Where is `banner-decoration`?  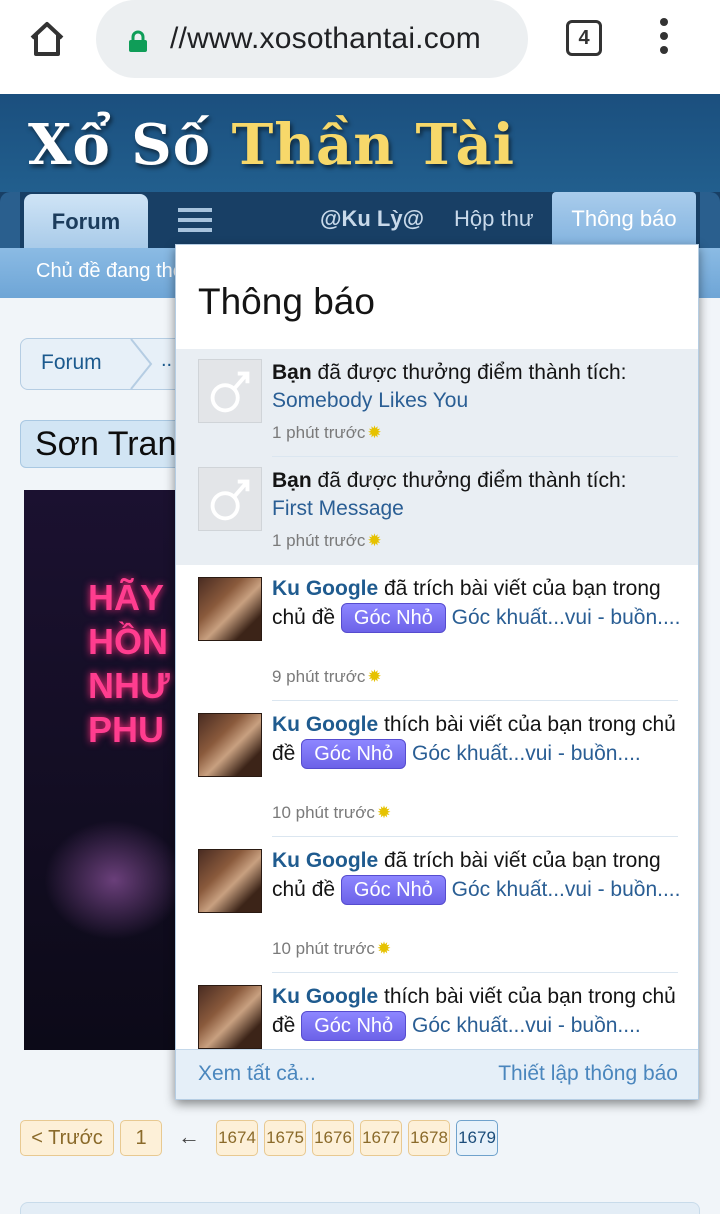 banner-decoration is located at coordinates (114, 880).